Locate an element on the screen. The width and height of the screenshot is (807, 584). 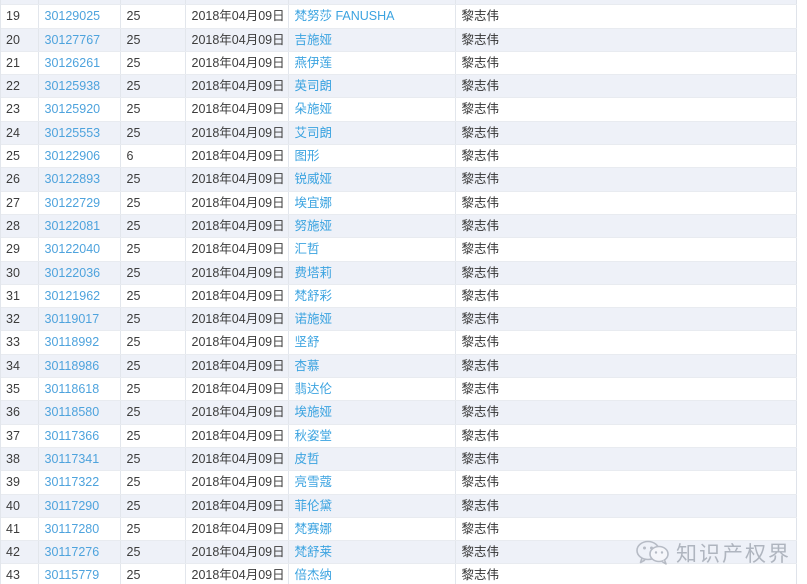
cell-reg_no-text: 30122081 is located at coordinates (73, 226).